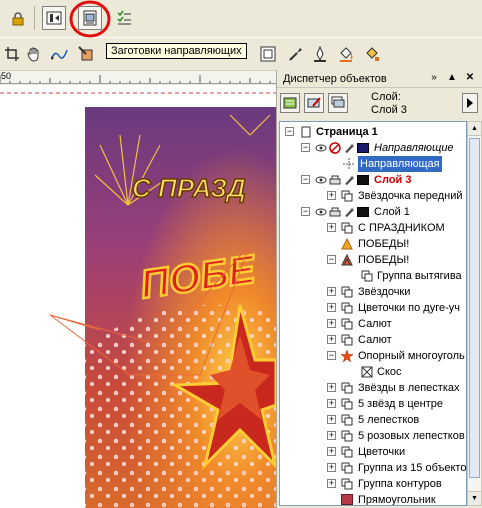 The width and height of the screenshot is (482, 508). I want to click on pen-outline-icon, so click(320, 54).